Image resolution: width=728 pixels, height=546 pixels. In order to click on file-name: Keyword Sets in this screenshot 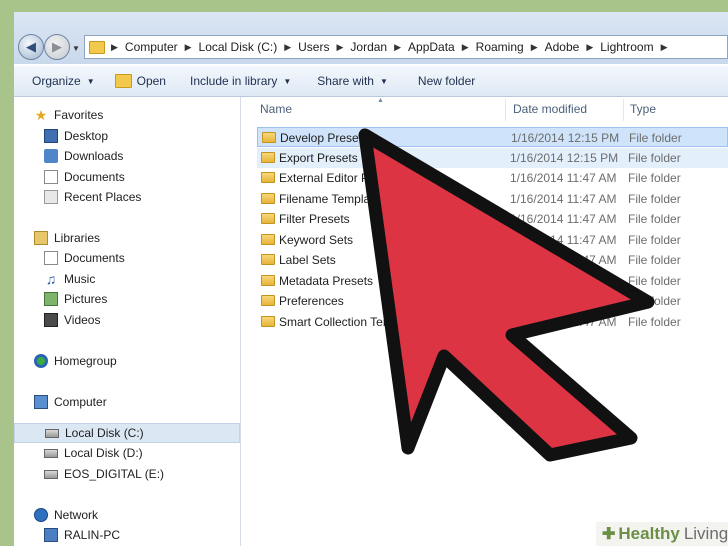, I will do `click(316, 240)`.